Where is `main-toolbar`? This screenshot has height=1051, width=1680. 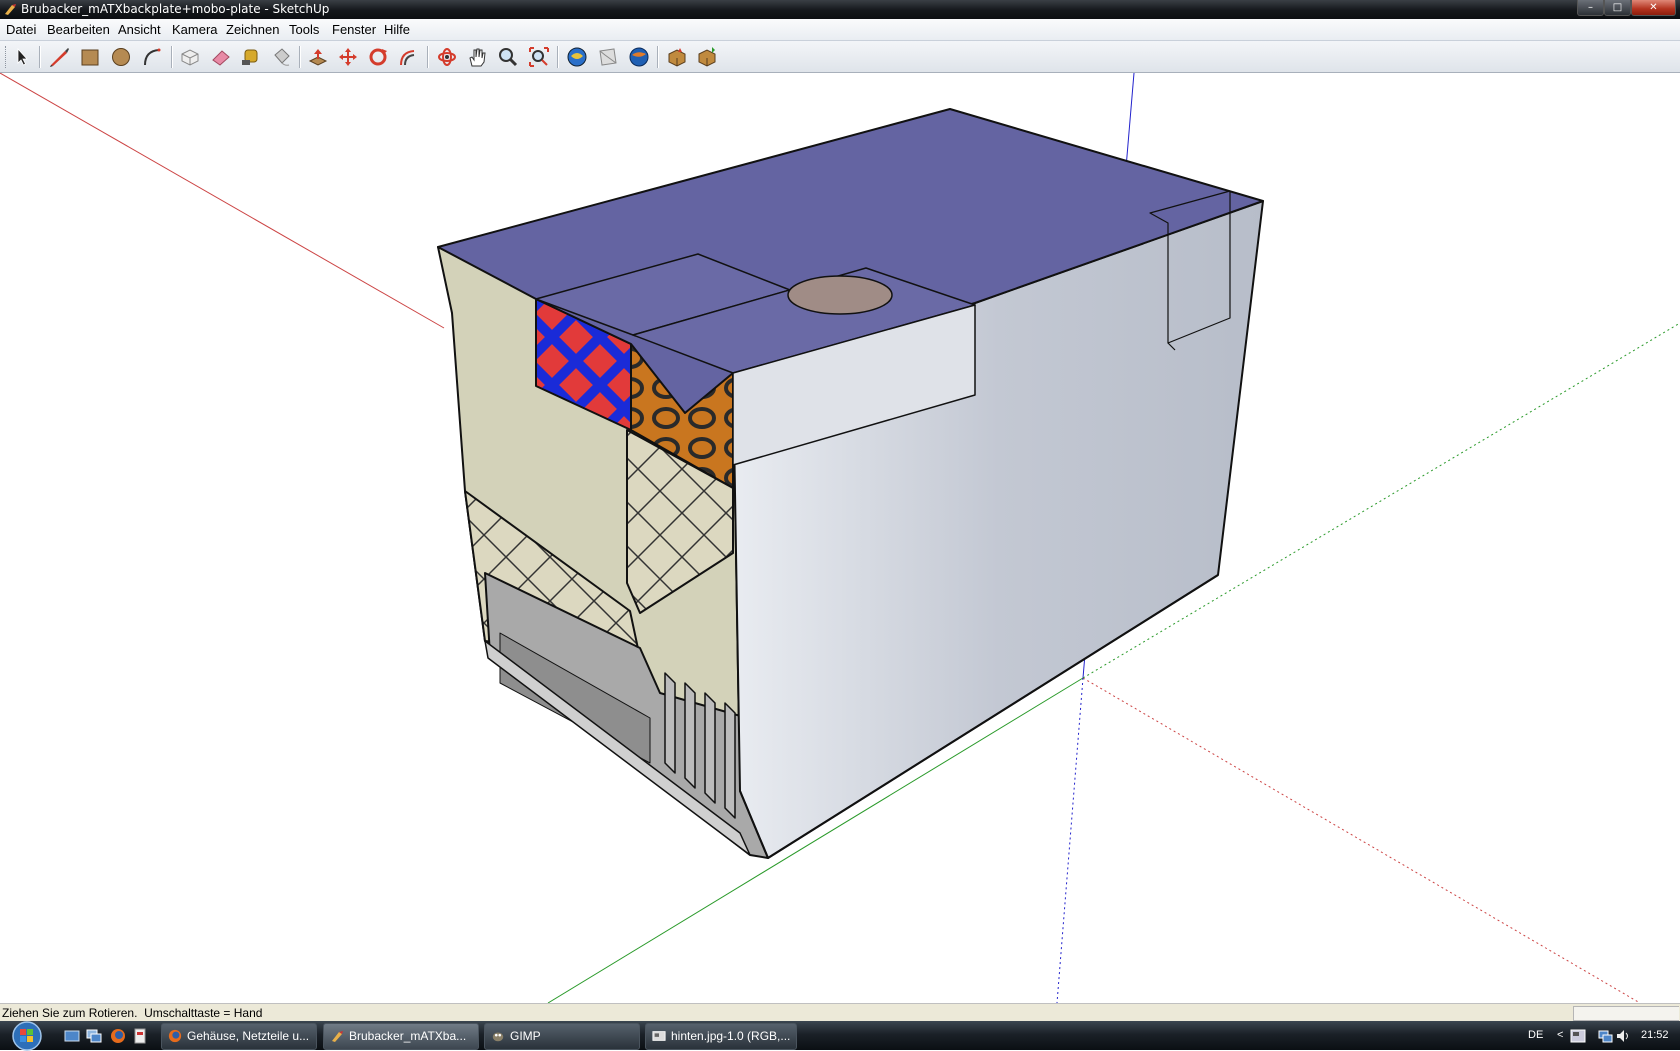
main-toolbar is located at coordinates (840, 57).